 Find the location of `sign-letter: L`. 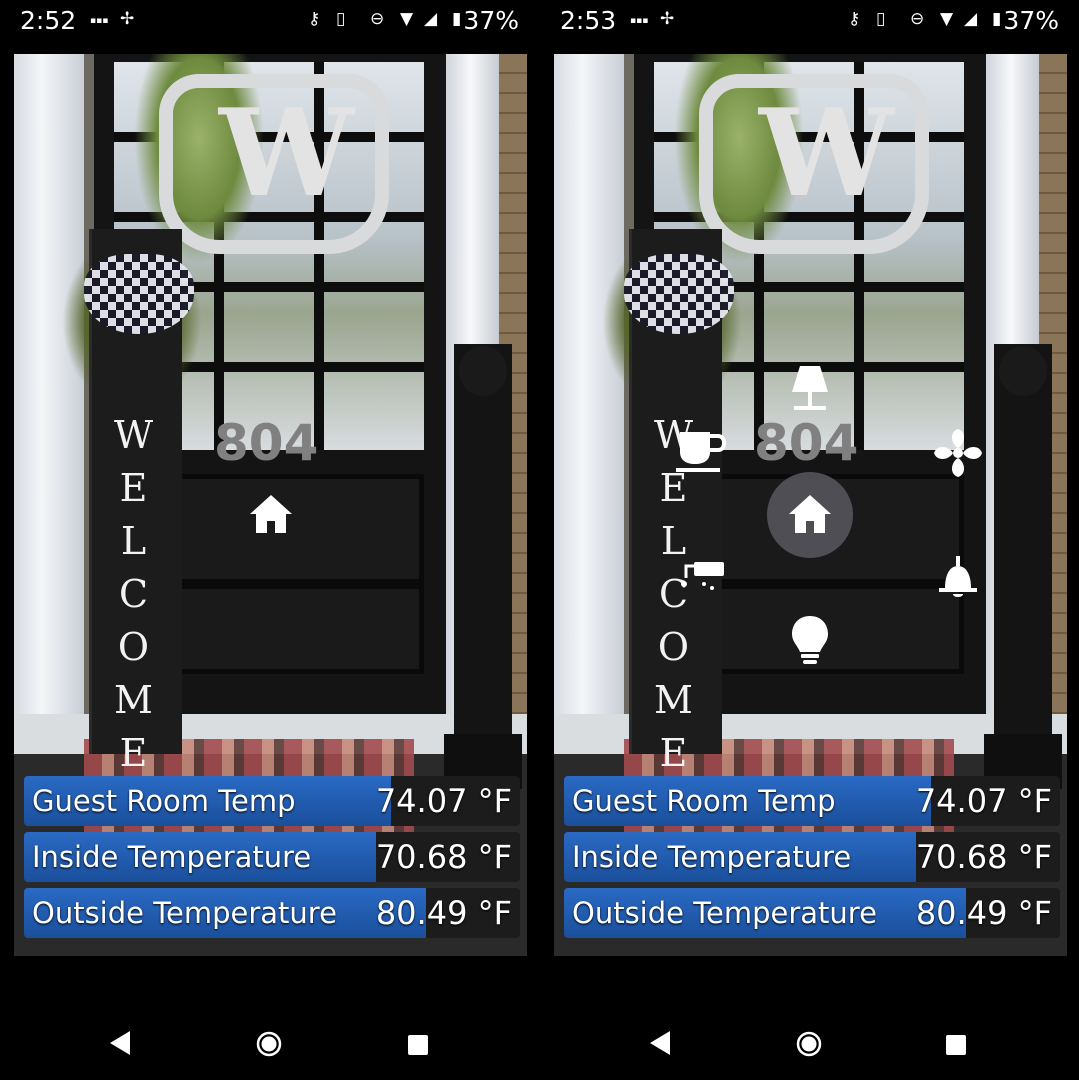

sign-letter: L is located at coordinates (134, 541).